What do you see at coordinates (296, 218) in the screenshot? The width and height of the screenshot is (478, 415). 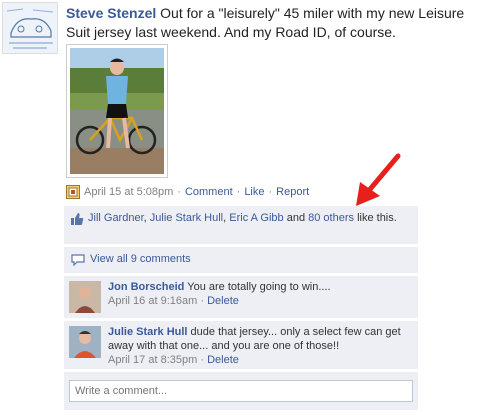 I see `and-text: and` at bounding box center [296, 218].